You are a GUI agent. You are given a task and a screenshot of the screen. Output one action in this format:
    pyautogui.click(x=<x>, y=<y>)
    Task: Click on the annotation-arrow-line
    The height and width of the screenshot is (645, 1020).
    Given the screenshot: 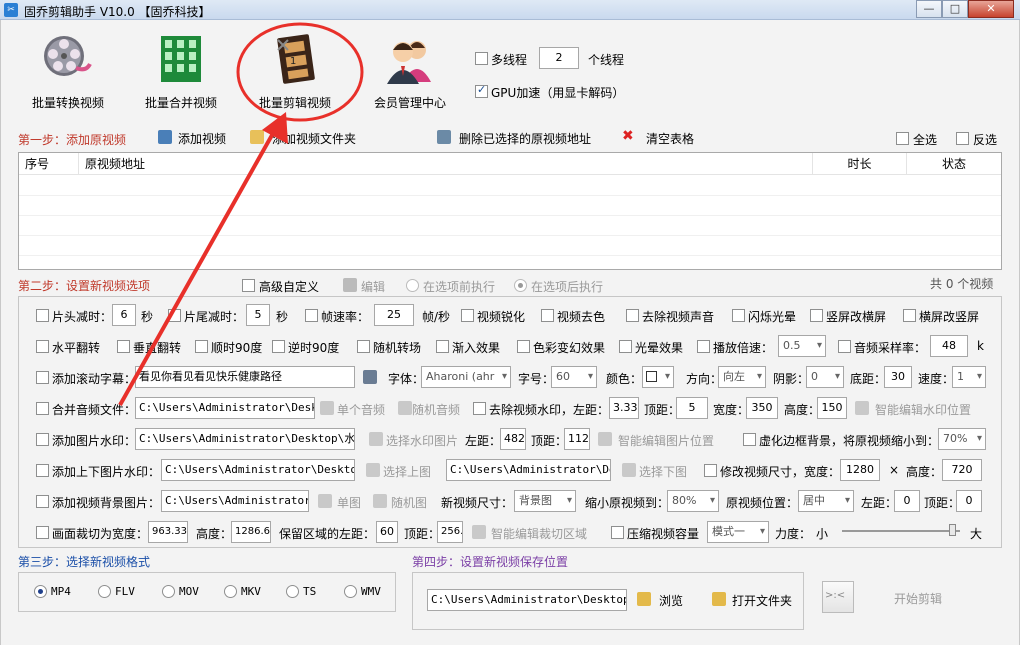 What is the action you would take?
    pyautogui.click(x=198, y=266)
    